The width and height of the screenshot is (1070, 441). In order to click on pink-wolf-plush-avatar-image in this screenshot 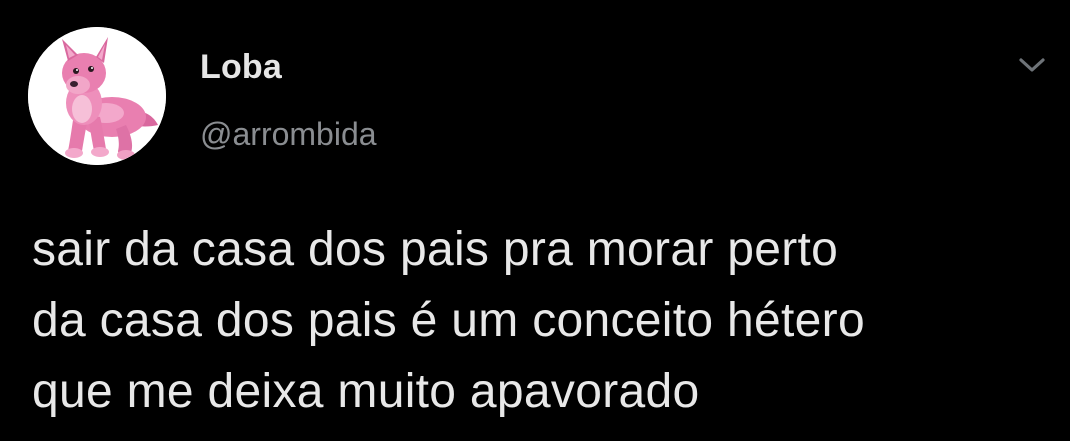, I will do `click(97, 96)`.